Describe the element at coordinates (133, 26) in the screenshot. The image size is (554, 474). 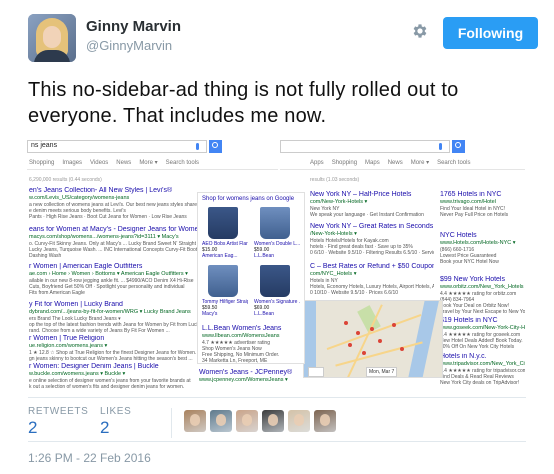
I see `author-name: Ginny Marvin` at that location.